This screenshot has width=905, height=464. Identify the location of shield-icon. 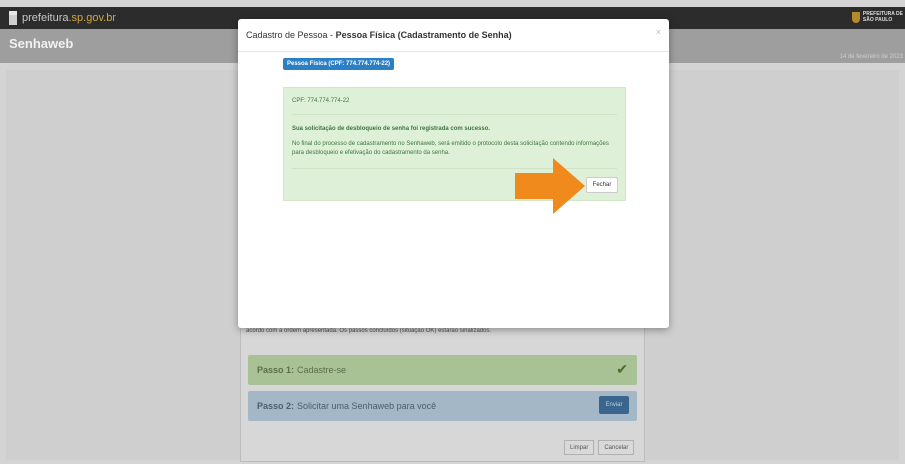
(855, 17).